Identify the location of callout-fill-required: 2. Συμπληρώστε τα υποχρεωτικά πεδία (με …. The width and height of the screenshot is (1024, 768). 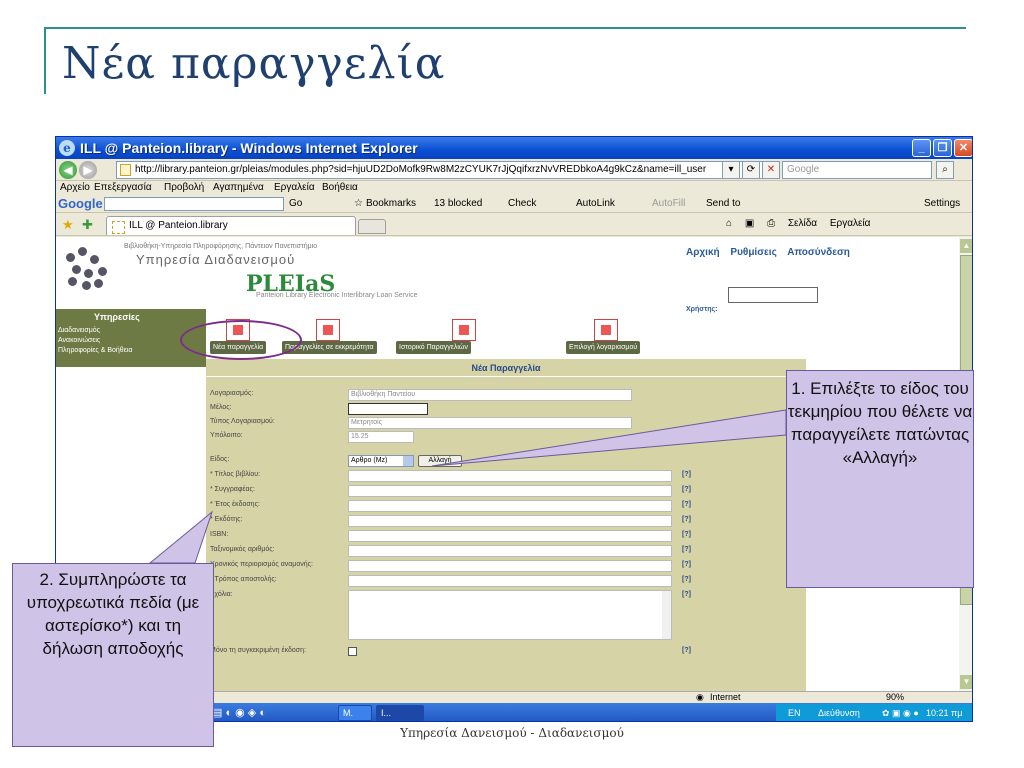
(113, 655).